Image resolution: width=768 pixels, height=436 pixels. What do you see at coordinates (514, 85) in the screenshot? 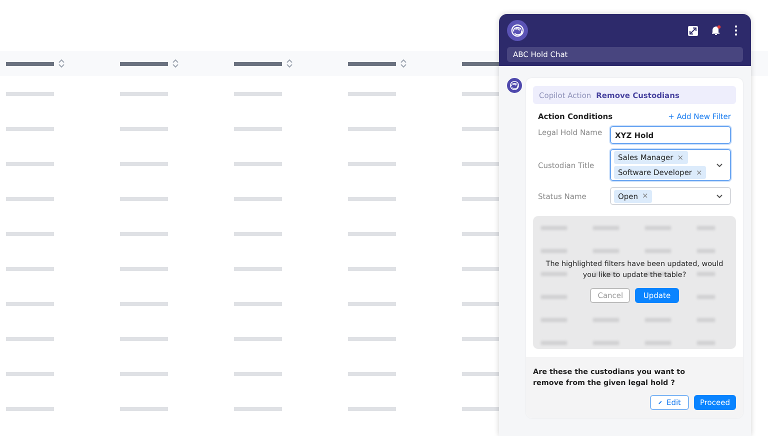
I see `assistant-avatar-icon` at bounding box center [514, 85].